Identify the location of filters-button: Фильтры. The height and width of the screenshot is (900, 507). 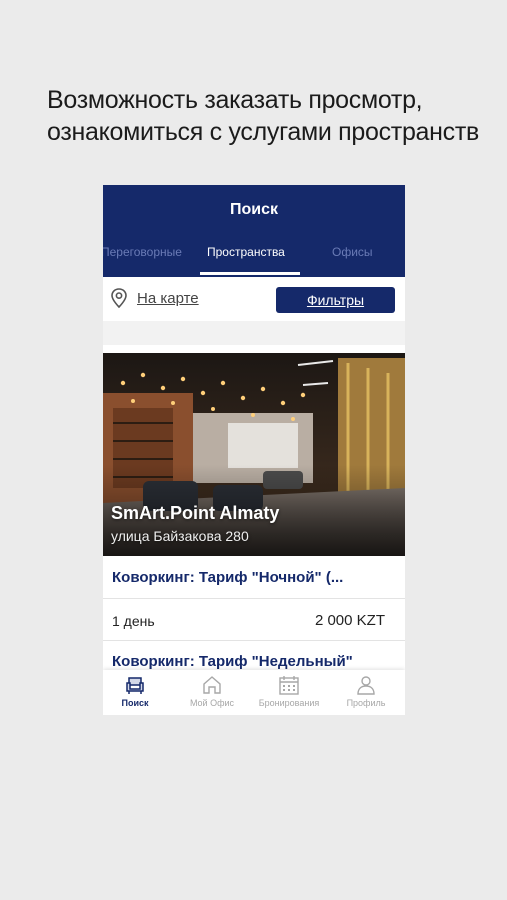
(335, 300).